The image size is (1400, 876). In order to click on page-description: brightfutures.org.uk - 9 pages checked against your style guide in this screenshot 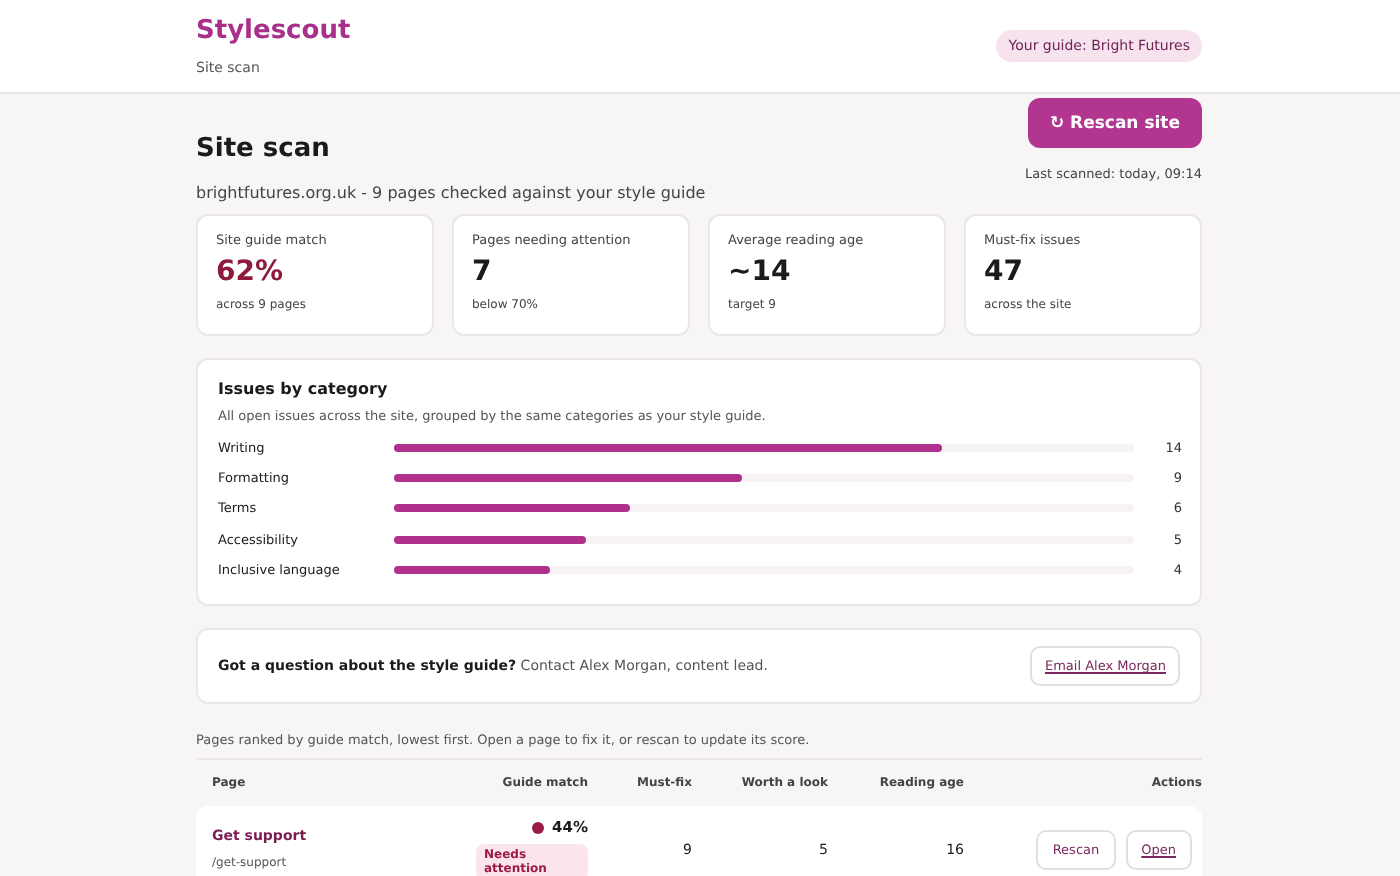, I will do `click(451, 193)`.